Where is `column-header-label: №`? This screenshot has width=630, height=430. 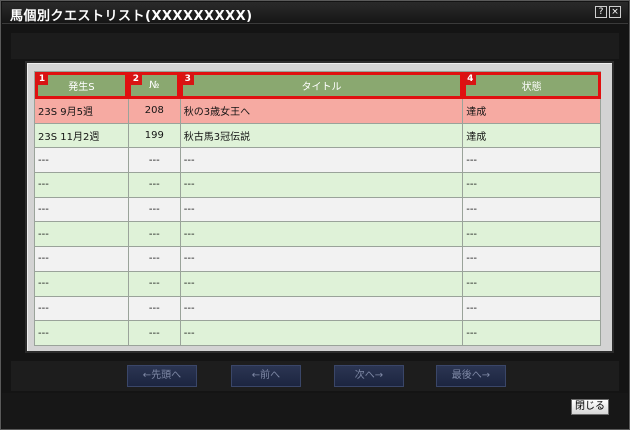 column-header-label: № is located at coordinates (154, 85).